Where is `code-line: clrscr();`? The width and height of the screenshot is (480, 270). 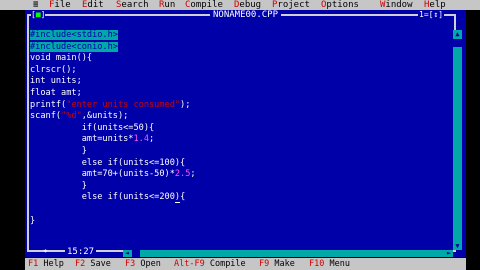 code-line: clrscr(); is located at coordinates (240, 71).